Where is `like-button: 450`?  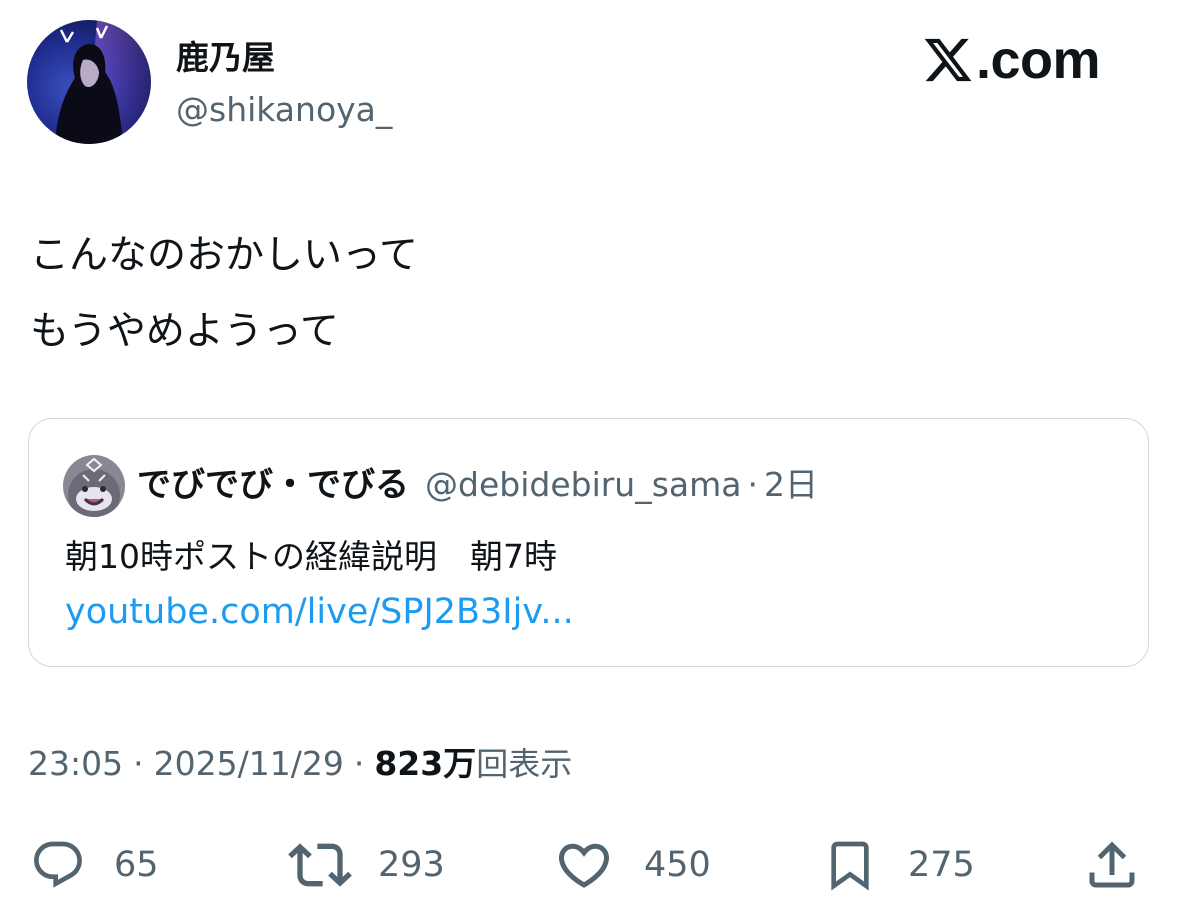 like-button: 450 is located at coordinates (632, 865).